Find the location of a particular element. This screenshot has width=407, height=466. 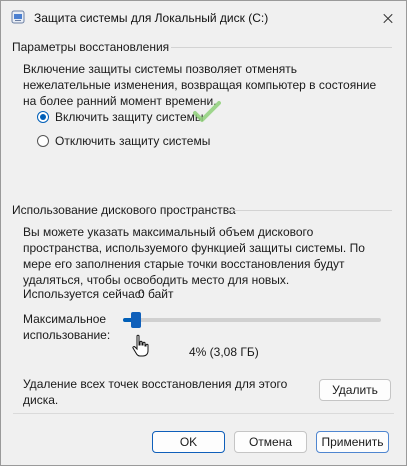

shield-icon is located at coordinates (18, 17).